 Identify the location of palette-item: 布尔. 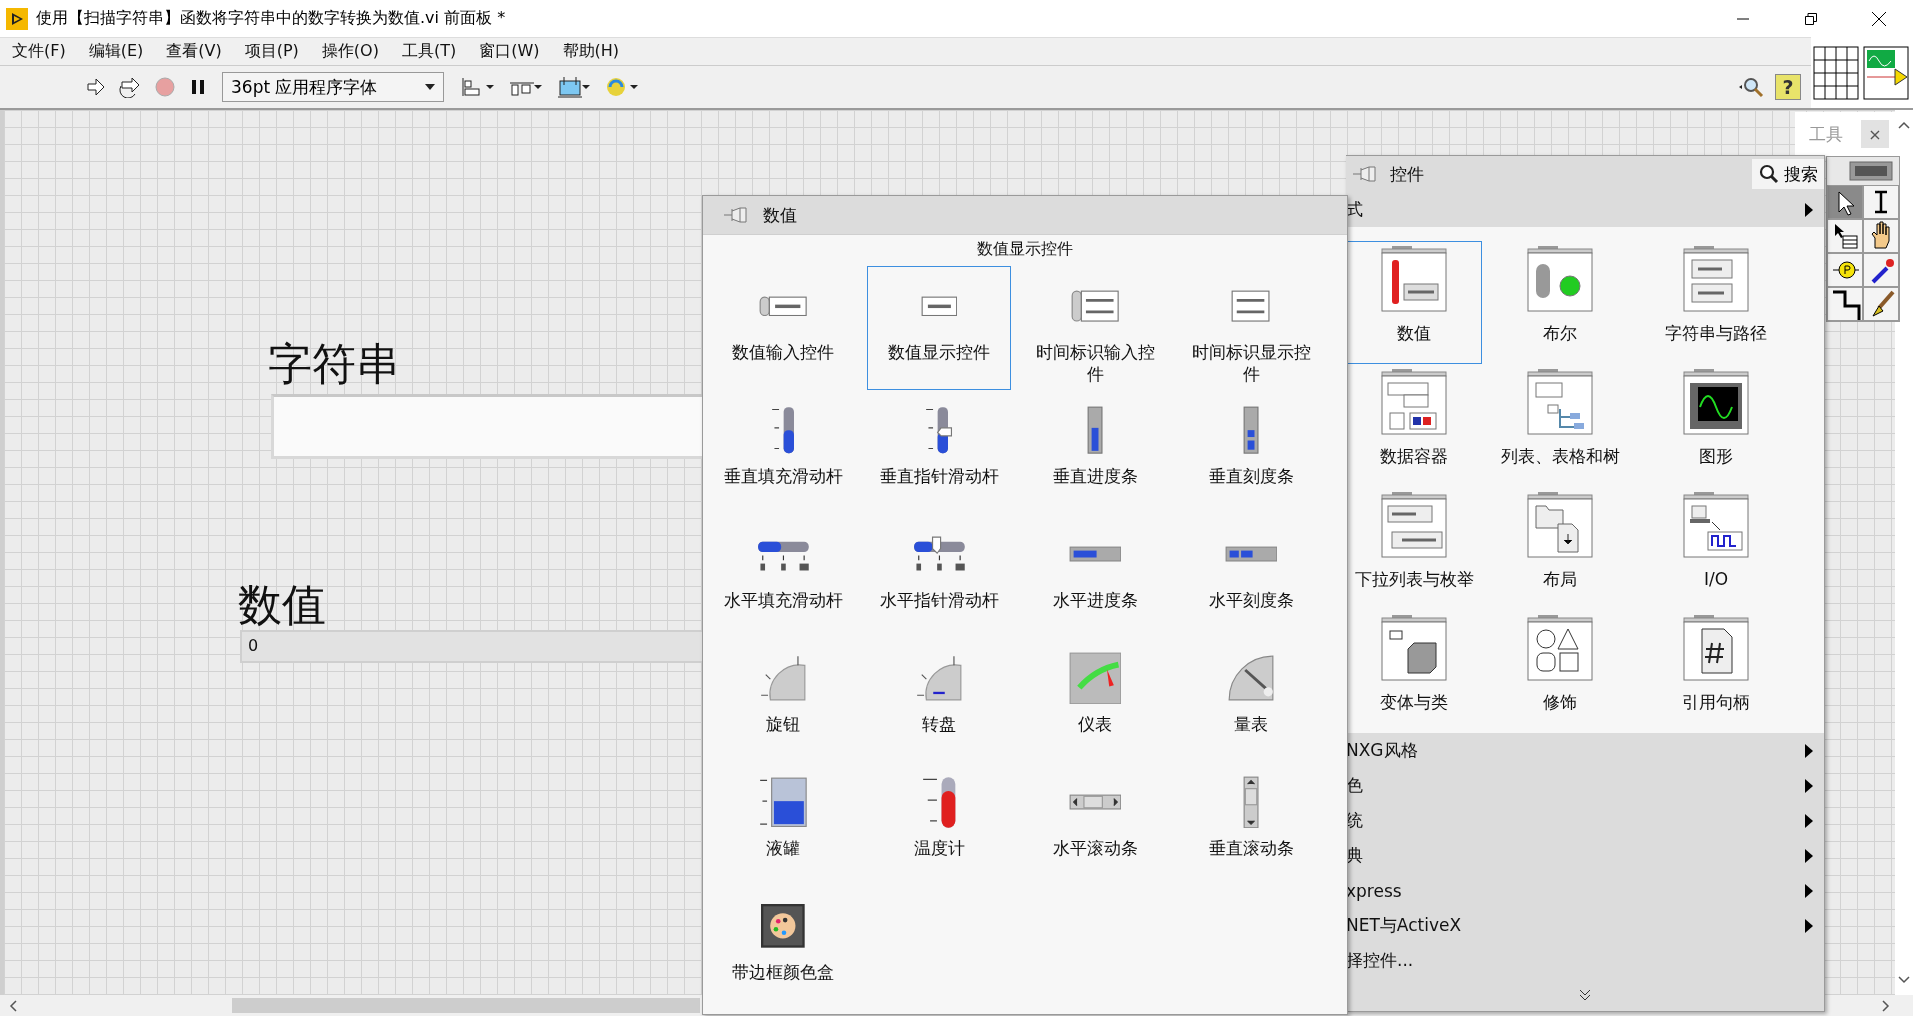
(1560, 302).